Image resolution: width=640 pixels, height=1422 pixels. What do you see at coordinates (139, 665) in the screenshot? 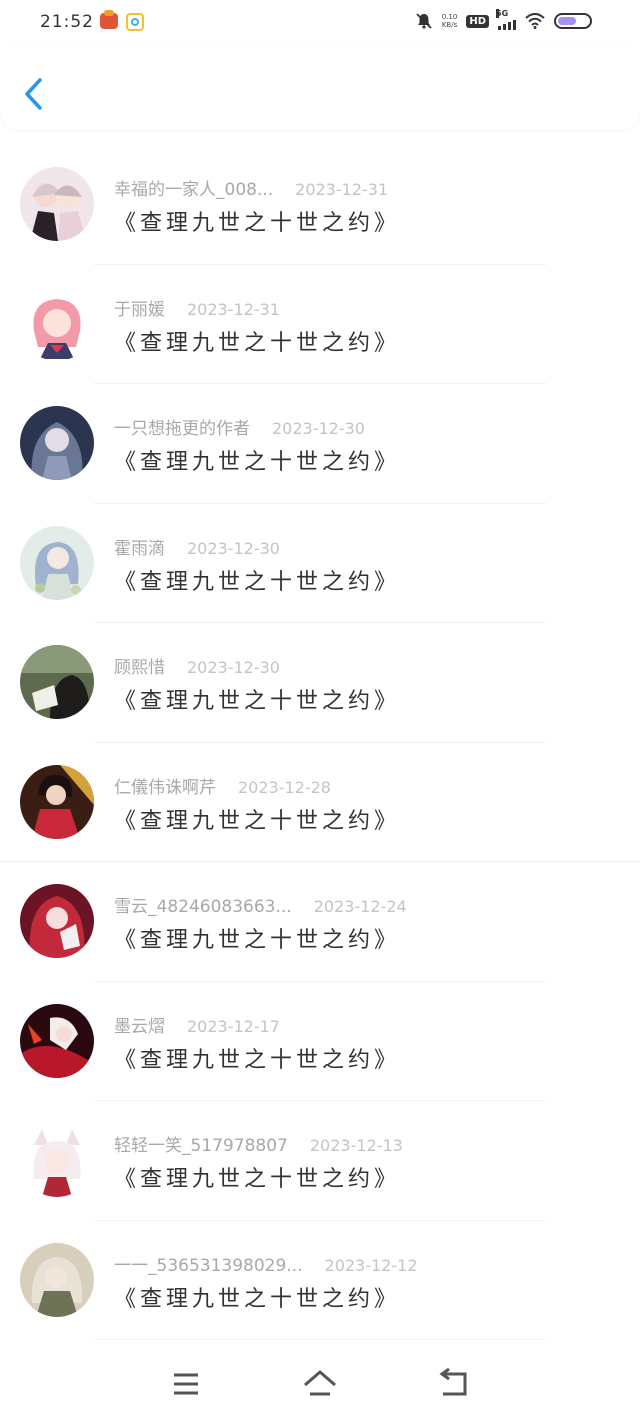
I see `user-name: 顾熙惜` at bounding box center [139, 665].